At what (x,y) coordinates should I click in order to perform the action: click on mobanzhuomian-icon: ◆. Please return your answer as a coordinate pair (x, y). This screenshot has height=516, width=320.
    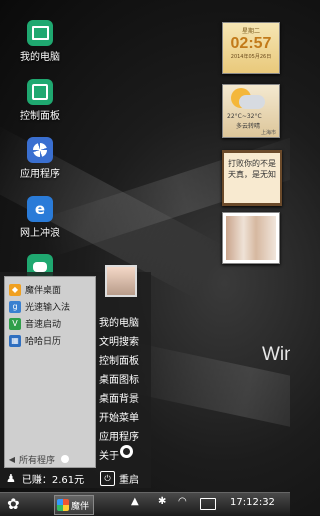
    Looking at the image, I should click on (15, 289).